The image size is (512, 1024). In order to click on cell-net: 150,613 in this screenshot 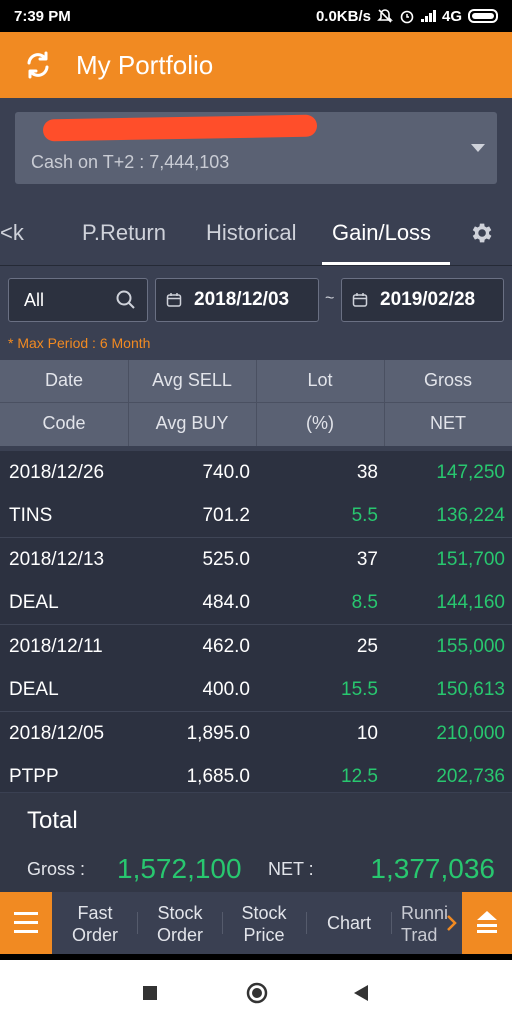, I will do `click(470, 689)`.